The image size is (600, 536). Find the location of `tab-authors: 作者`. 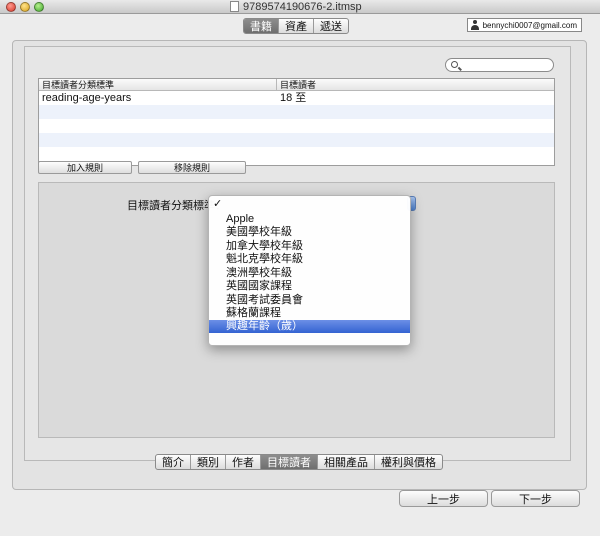

tab-authors: 作者 is located at coordinates (243, 462).